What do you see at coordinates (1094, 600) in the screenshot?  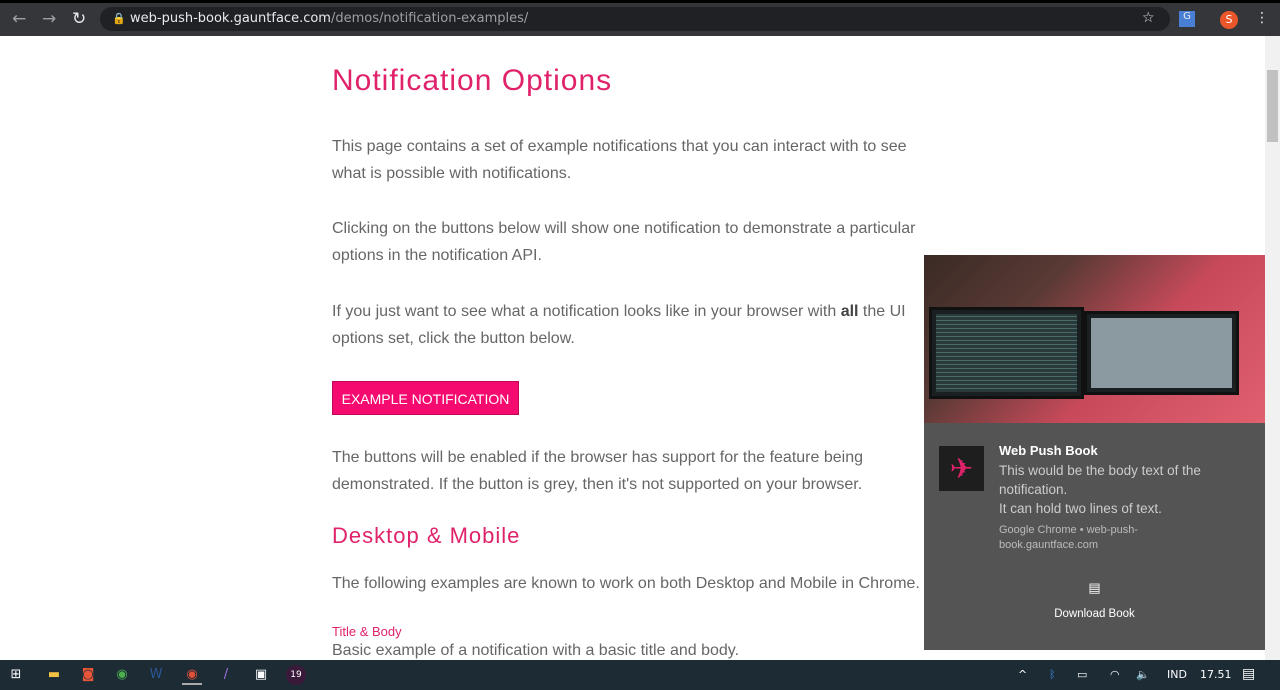 I see `download-book-action: ▤ Download Book` at bounding box center [1094, 600].